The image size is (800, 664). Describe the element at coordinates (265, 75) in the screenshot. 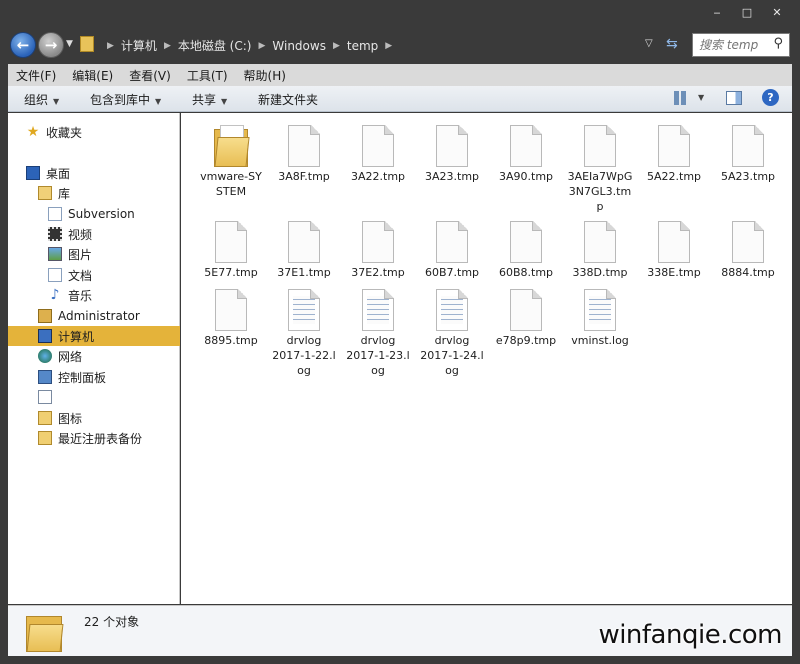

I see `menu-help: 帮助(H)` at that location.